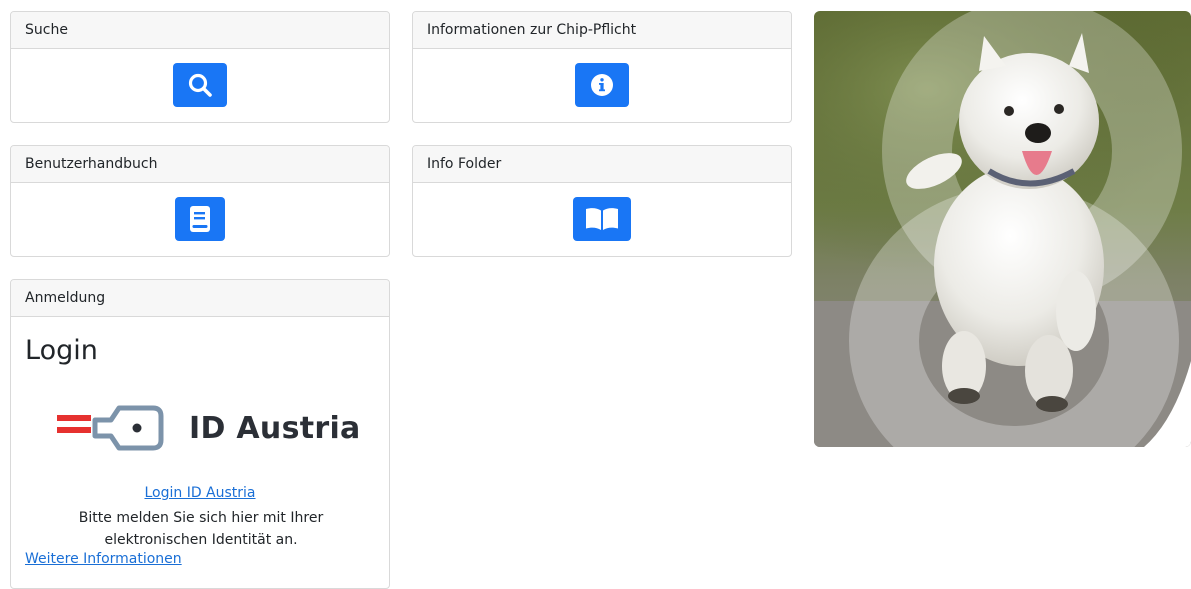 Image resolution: width=1191 pixels, height=589 pixels. Describe the element at coordinates (200, 164) in the screenshot. I see `manual-card-header: Benutzerhandbuch` at that location.